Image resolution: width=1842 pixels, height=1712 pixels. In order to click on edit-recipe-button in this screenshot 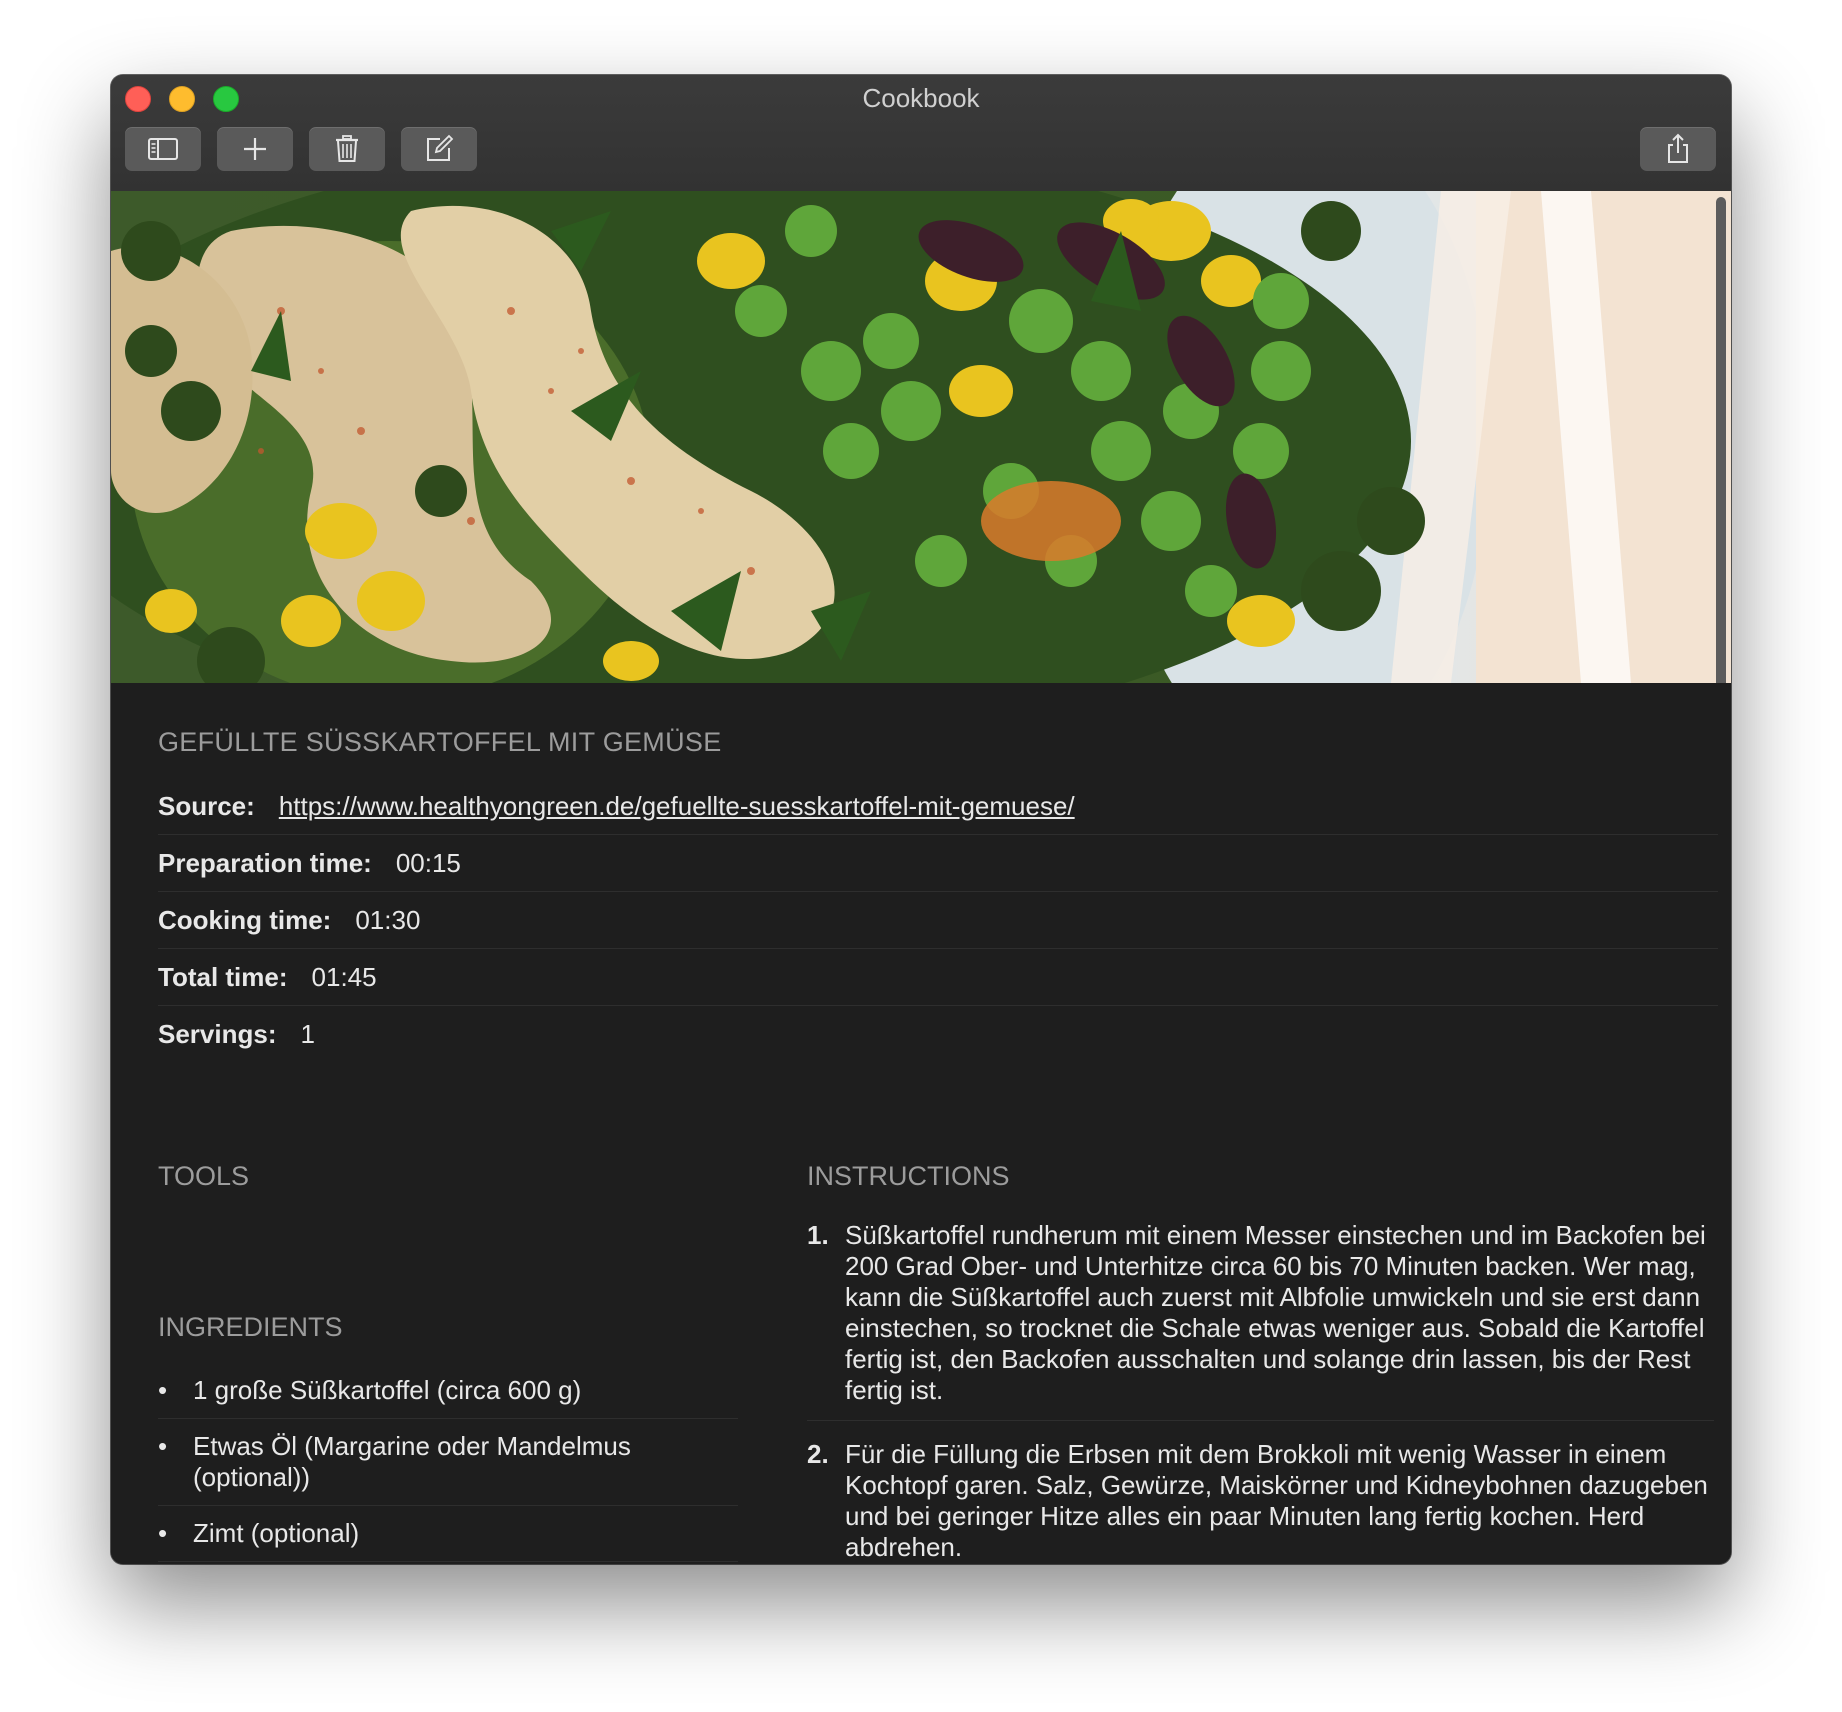, I will do `click(439, 149)`.